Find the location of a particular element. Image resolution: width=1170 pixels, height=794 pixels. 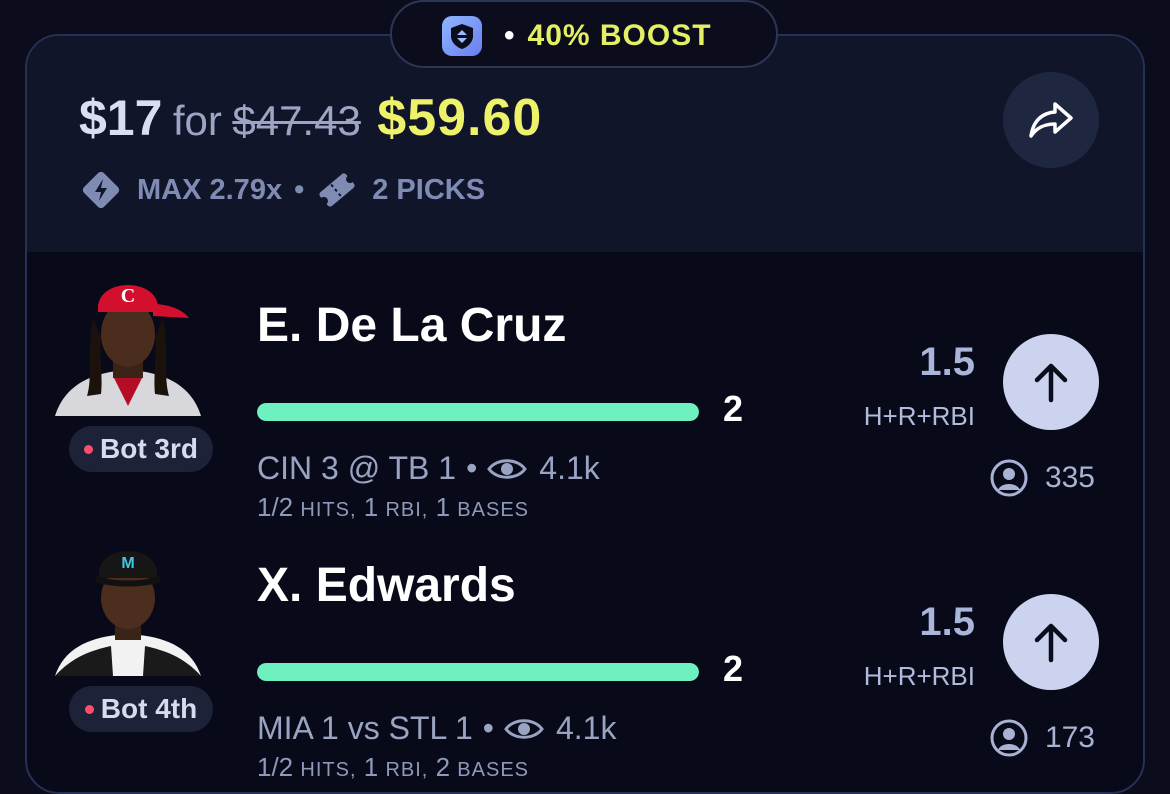

svg-text: C is located at coordinates (128, 296).